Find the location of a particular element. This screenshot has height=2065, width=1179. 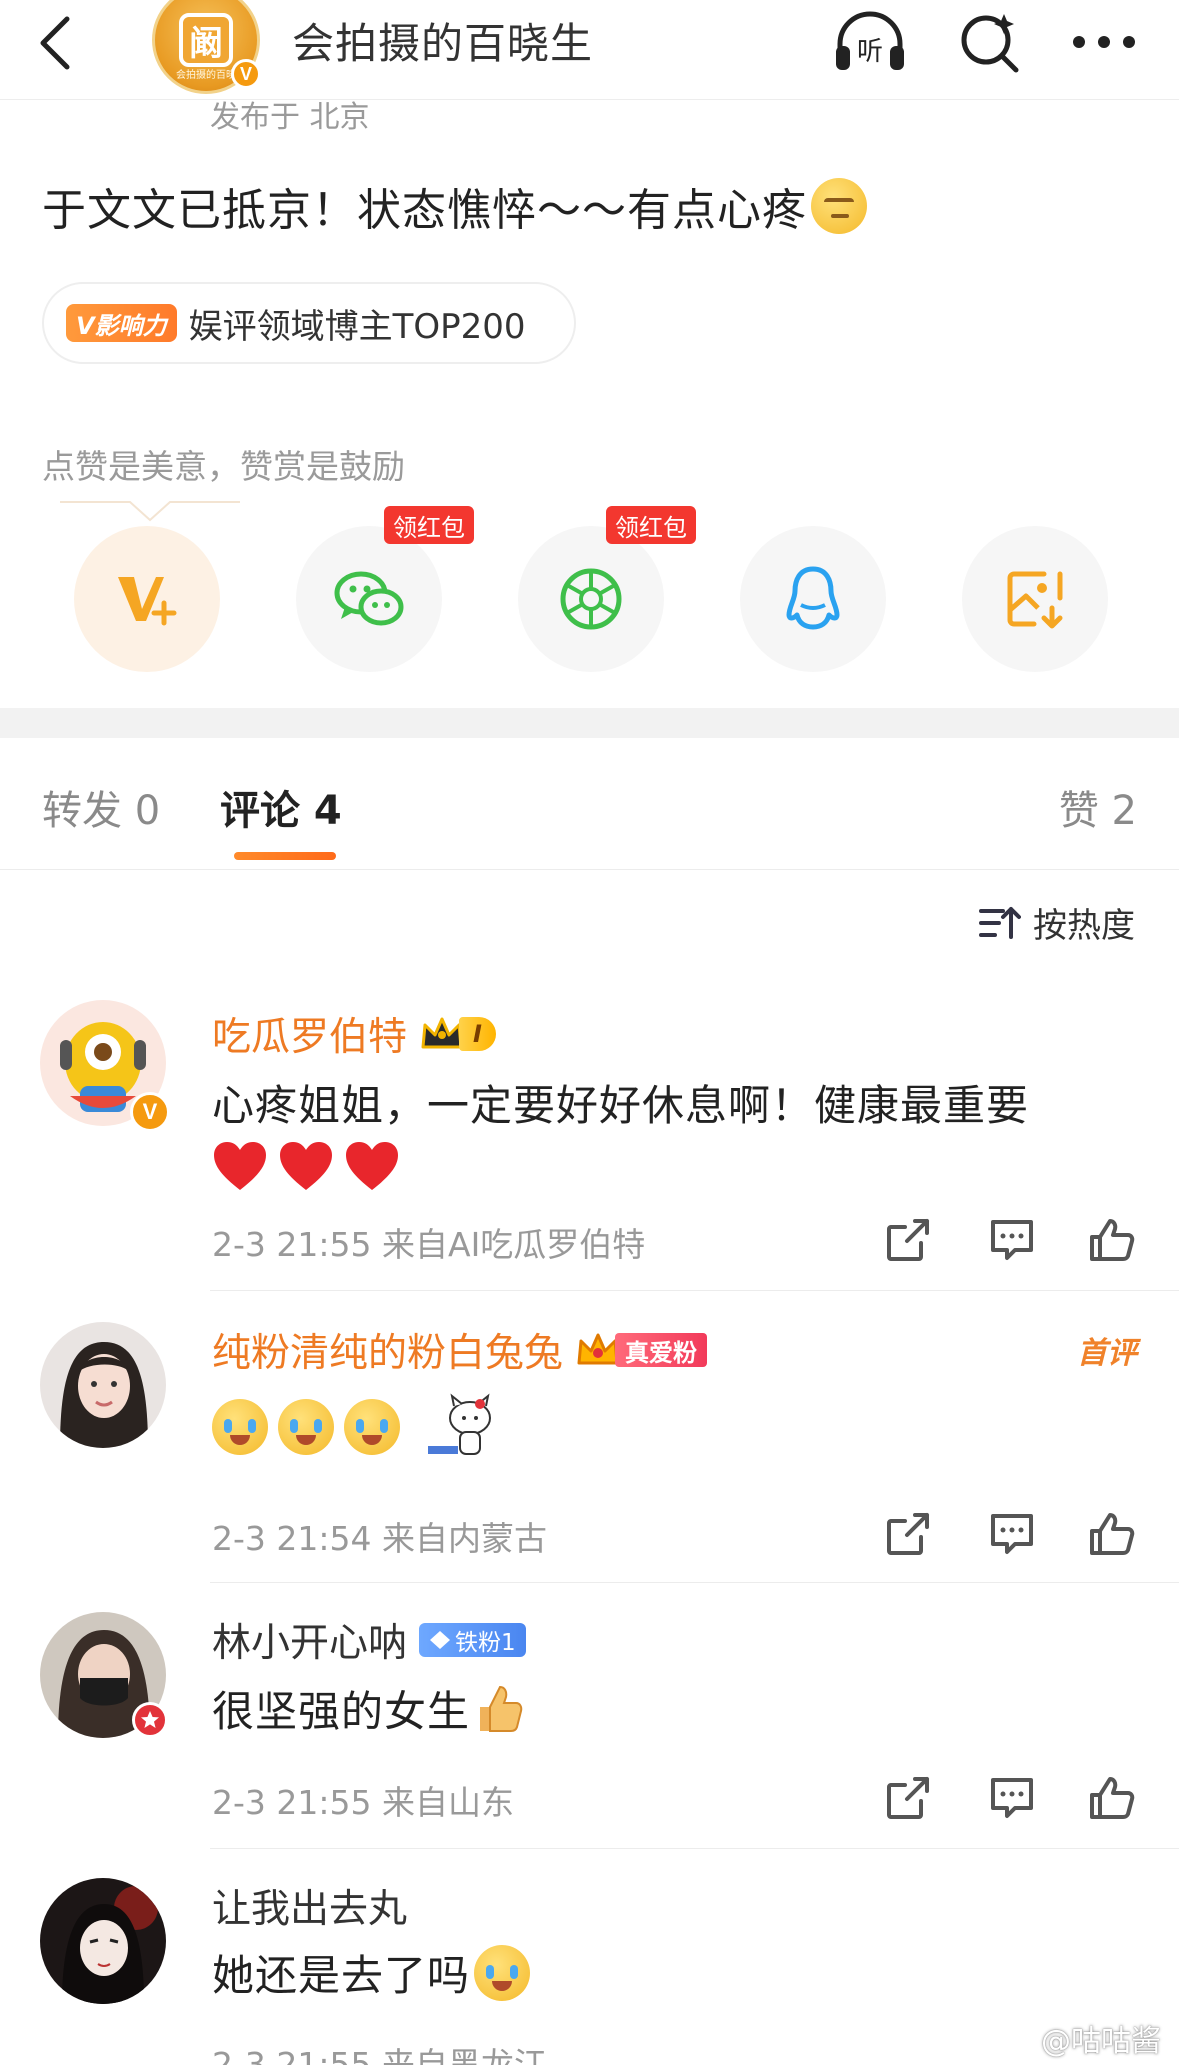

svg-text: 听 is located at coordinates (870, 52).